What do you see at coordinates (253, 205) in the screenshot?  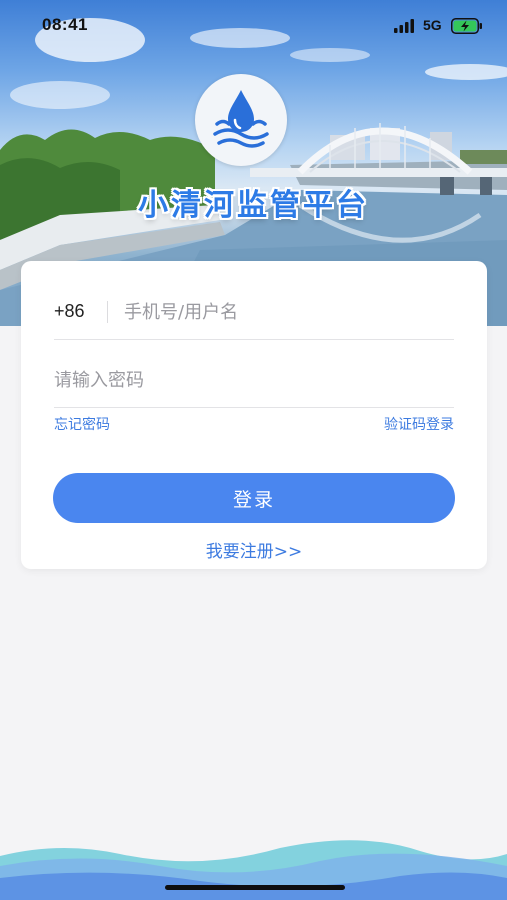 I see `app-title: 小清河监管平台` at bounding box center [253, 205].